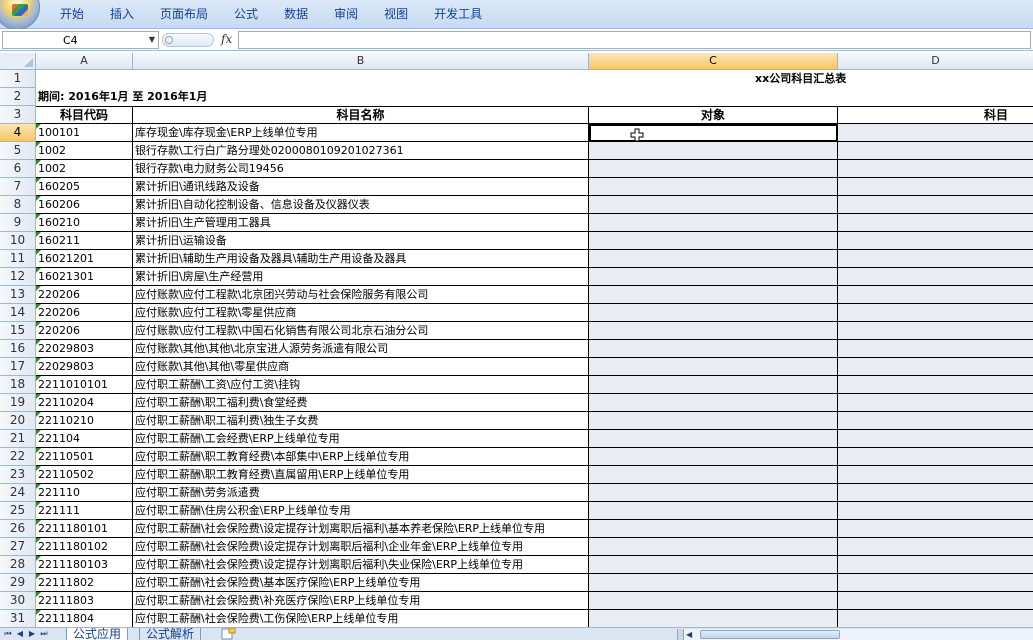 The width and height of the screenshot is (1033, 640). I want to click on row-header: 31, so click(18, 618).